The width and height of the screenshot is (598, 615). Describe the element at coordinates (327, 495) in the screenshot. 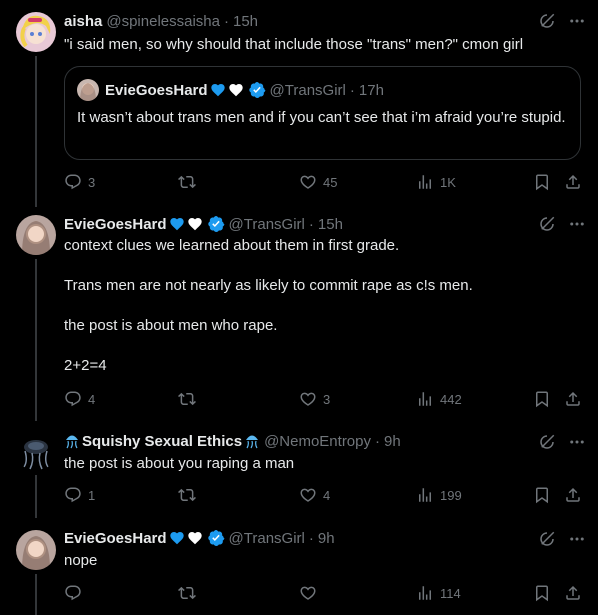

I see `like-count: 4` at that location.